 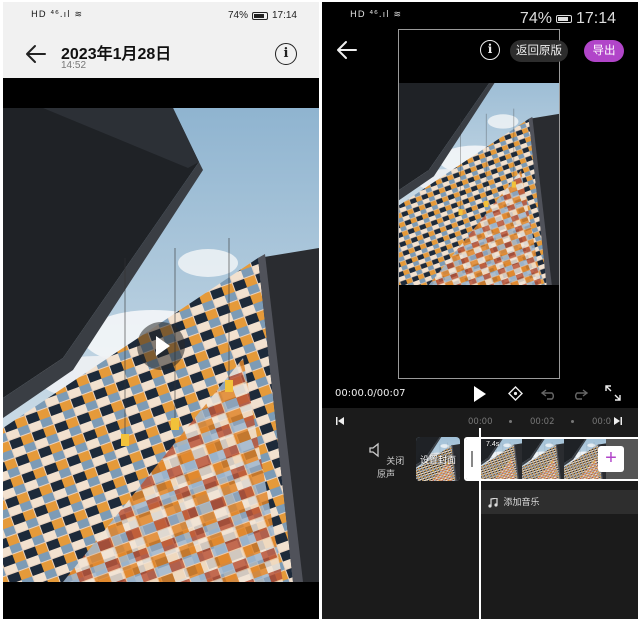 What do you see at coordinates (161, 55) in the screenshot?
I see `viewer-header: 2023年1月28日 14:52 i` at bounding box center [161, 55].